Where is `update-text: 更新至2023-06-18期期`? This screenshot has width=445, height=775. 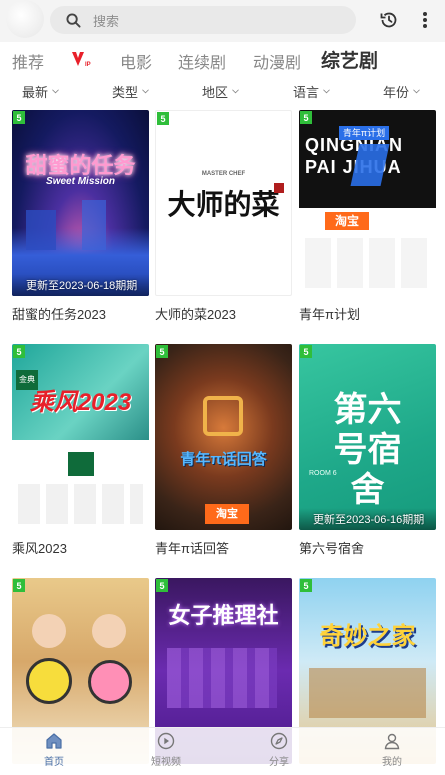
update-text: 更新至2023-06-18期期 is located at coordinates (80, 285).